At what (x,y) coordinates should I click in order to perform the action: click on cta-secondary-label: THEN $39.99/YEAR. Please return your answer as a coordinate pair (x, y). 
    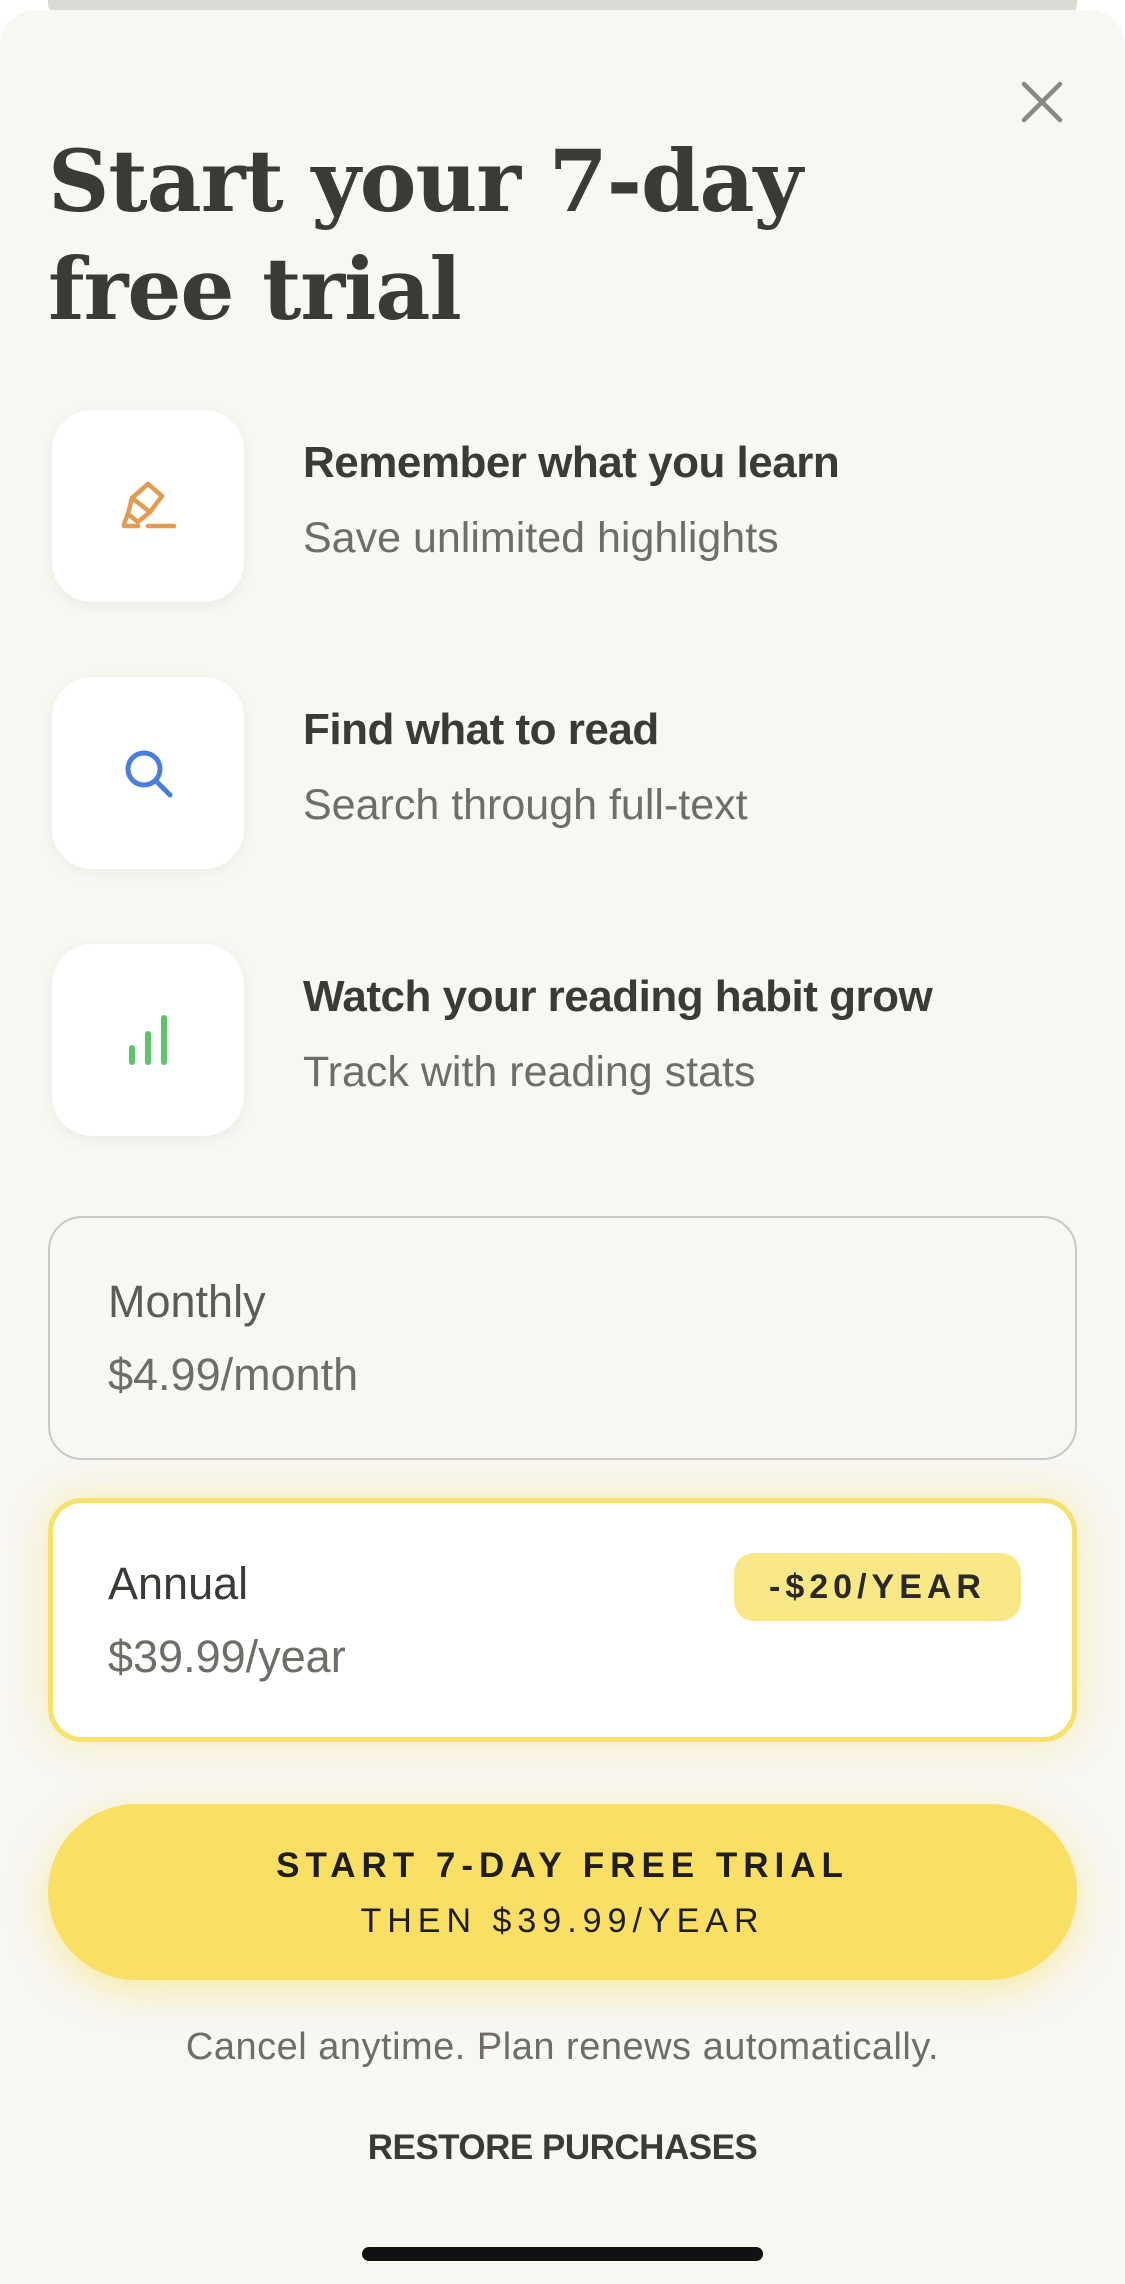
    Looking at the image, I should click on (562, 1921).